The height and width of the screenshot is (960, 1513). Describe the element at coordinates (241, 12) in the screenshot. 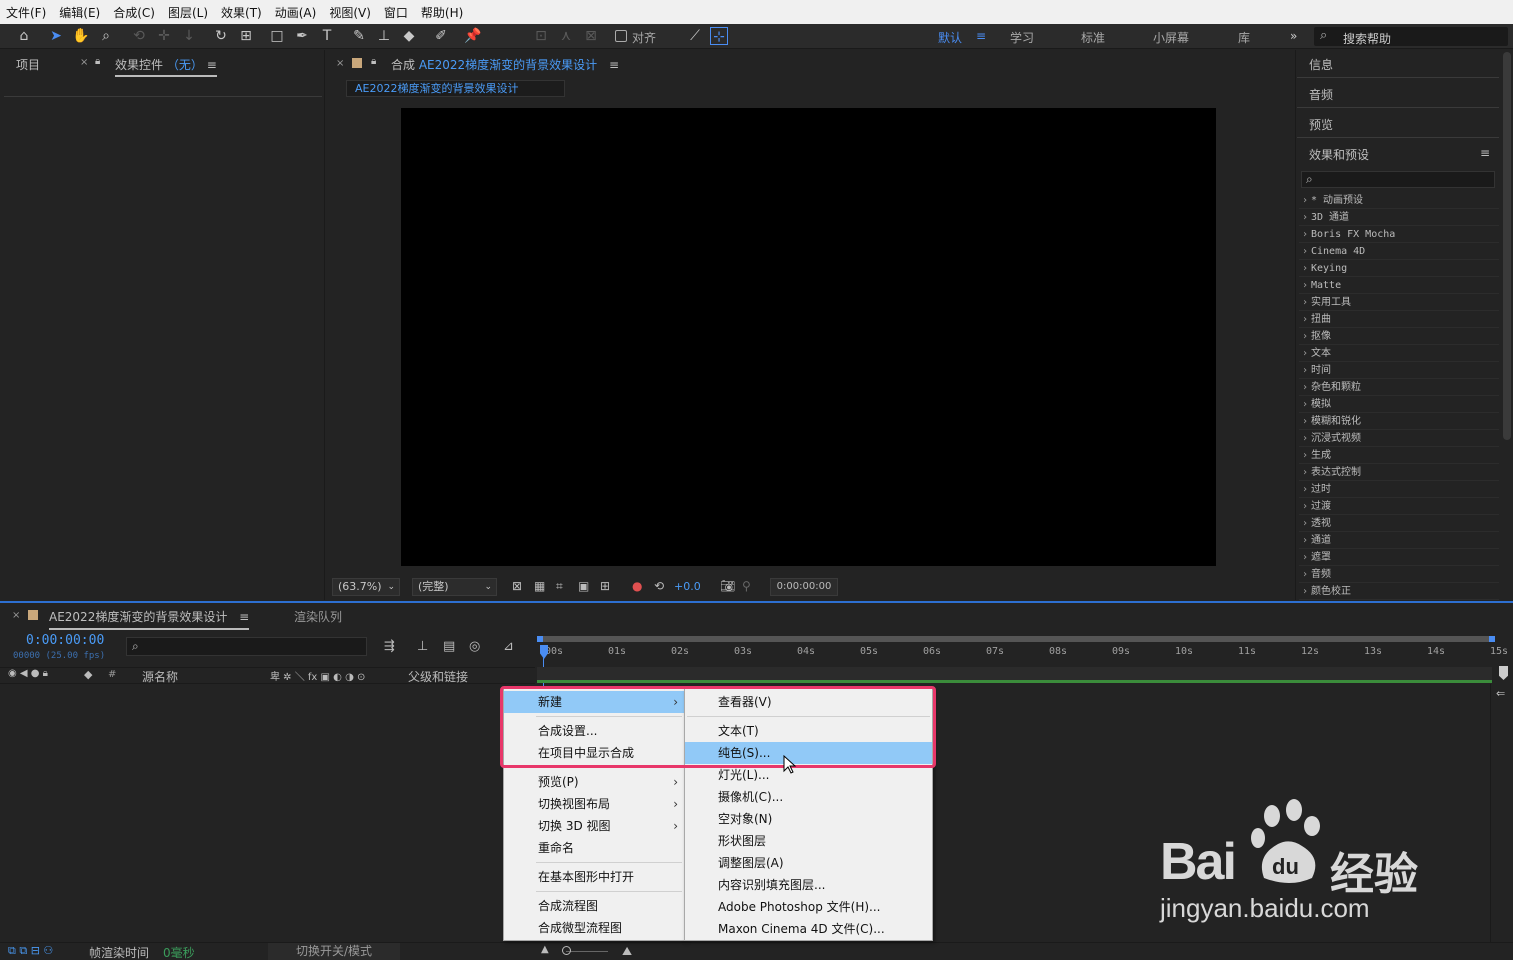

I see `menu-effect: 效果(T)` at that location.